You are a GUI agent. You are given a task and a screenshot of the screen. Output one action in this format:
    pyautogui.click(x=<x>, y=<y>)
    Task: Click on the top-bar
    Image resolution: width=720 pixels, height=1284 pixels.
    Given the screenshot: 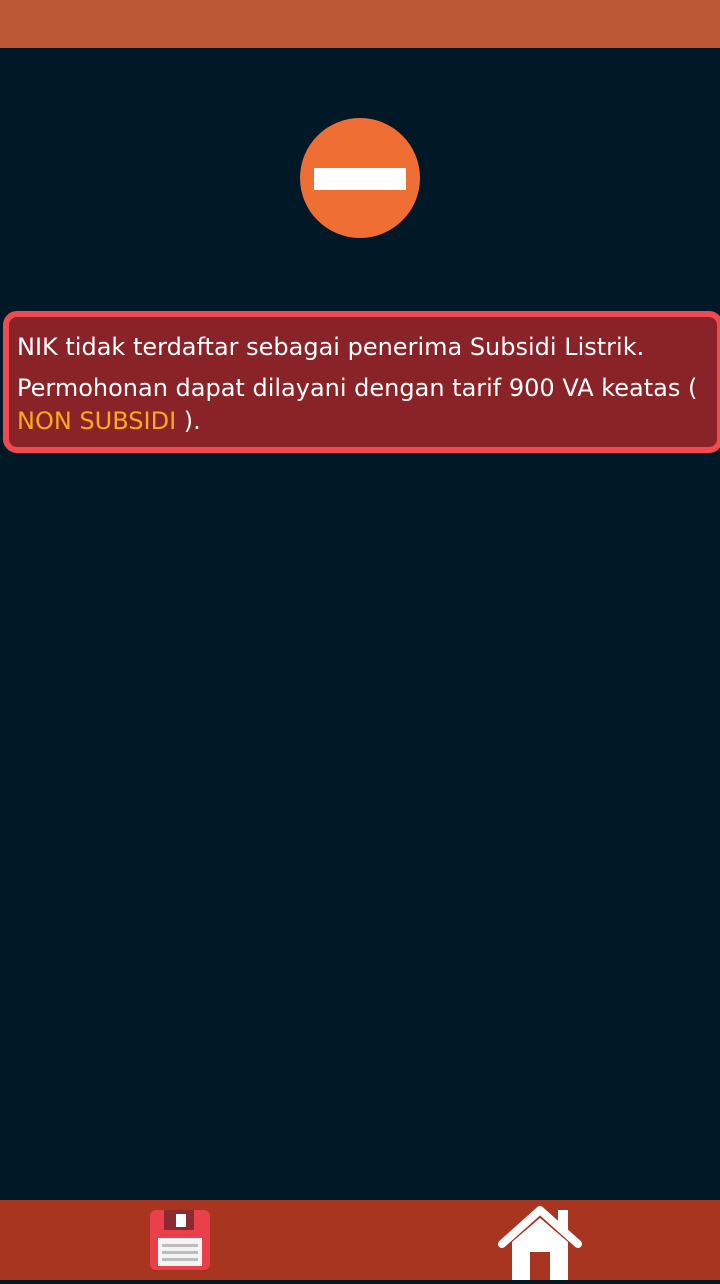 What is the action you would take?
    pyautogui.click(x=360, y=24)
    